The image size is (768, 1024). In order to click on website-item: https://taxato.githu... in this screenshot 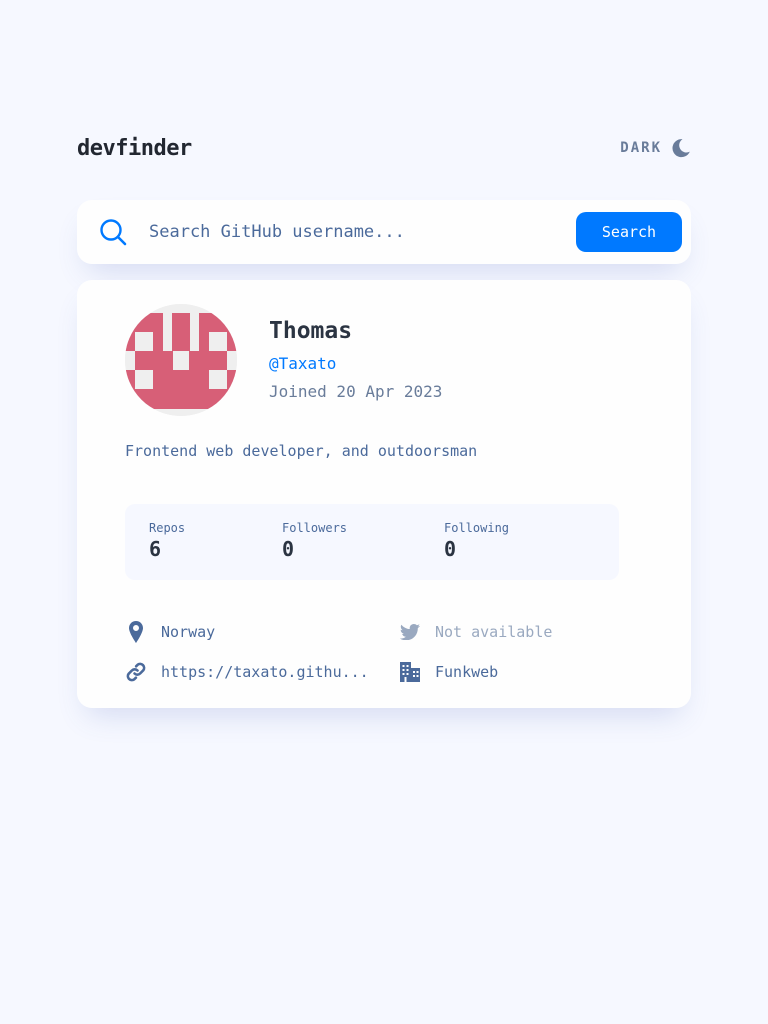, I will do `click(247, 672)`.